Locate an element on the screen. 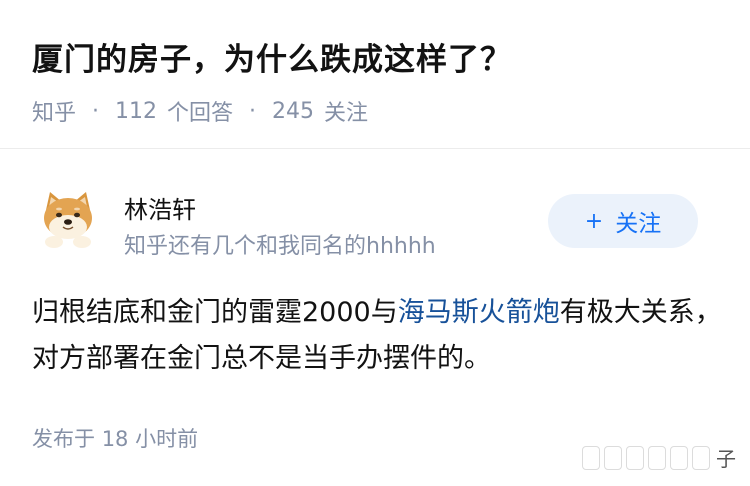  watermark-text: 子 is located at coordinates (726, 459).